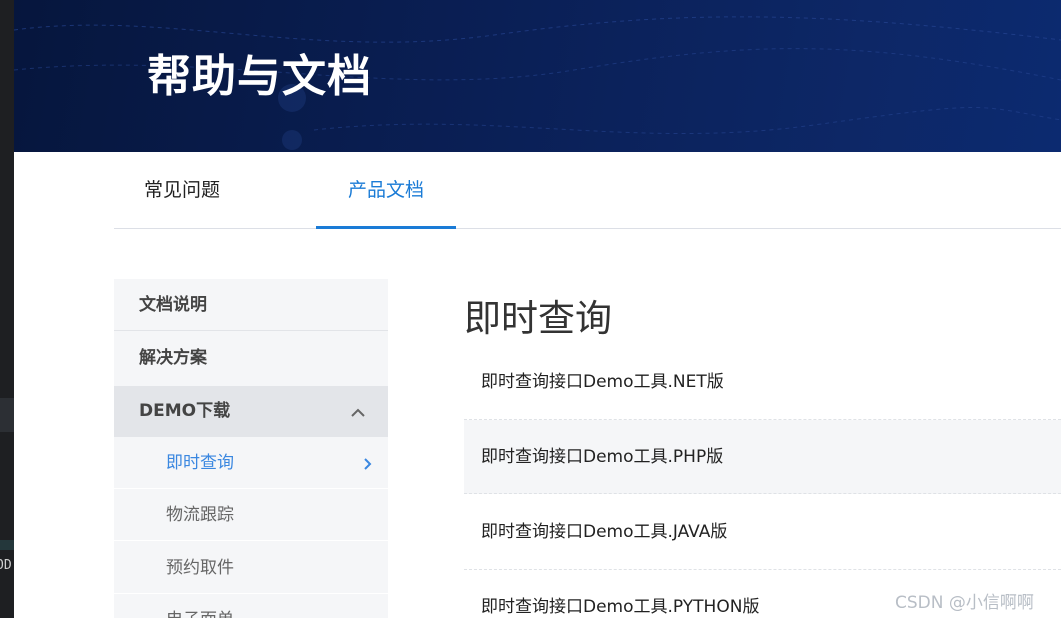 The image size is (1061, 644). What do you see at coordinates (7, 309) in the screenshot?
I see `background-window-edge: OD` at bounding box center [7, 309].